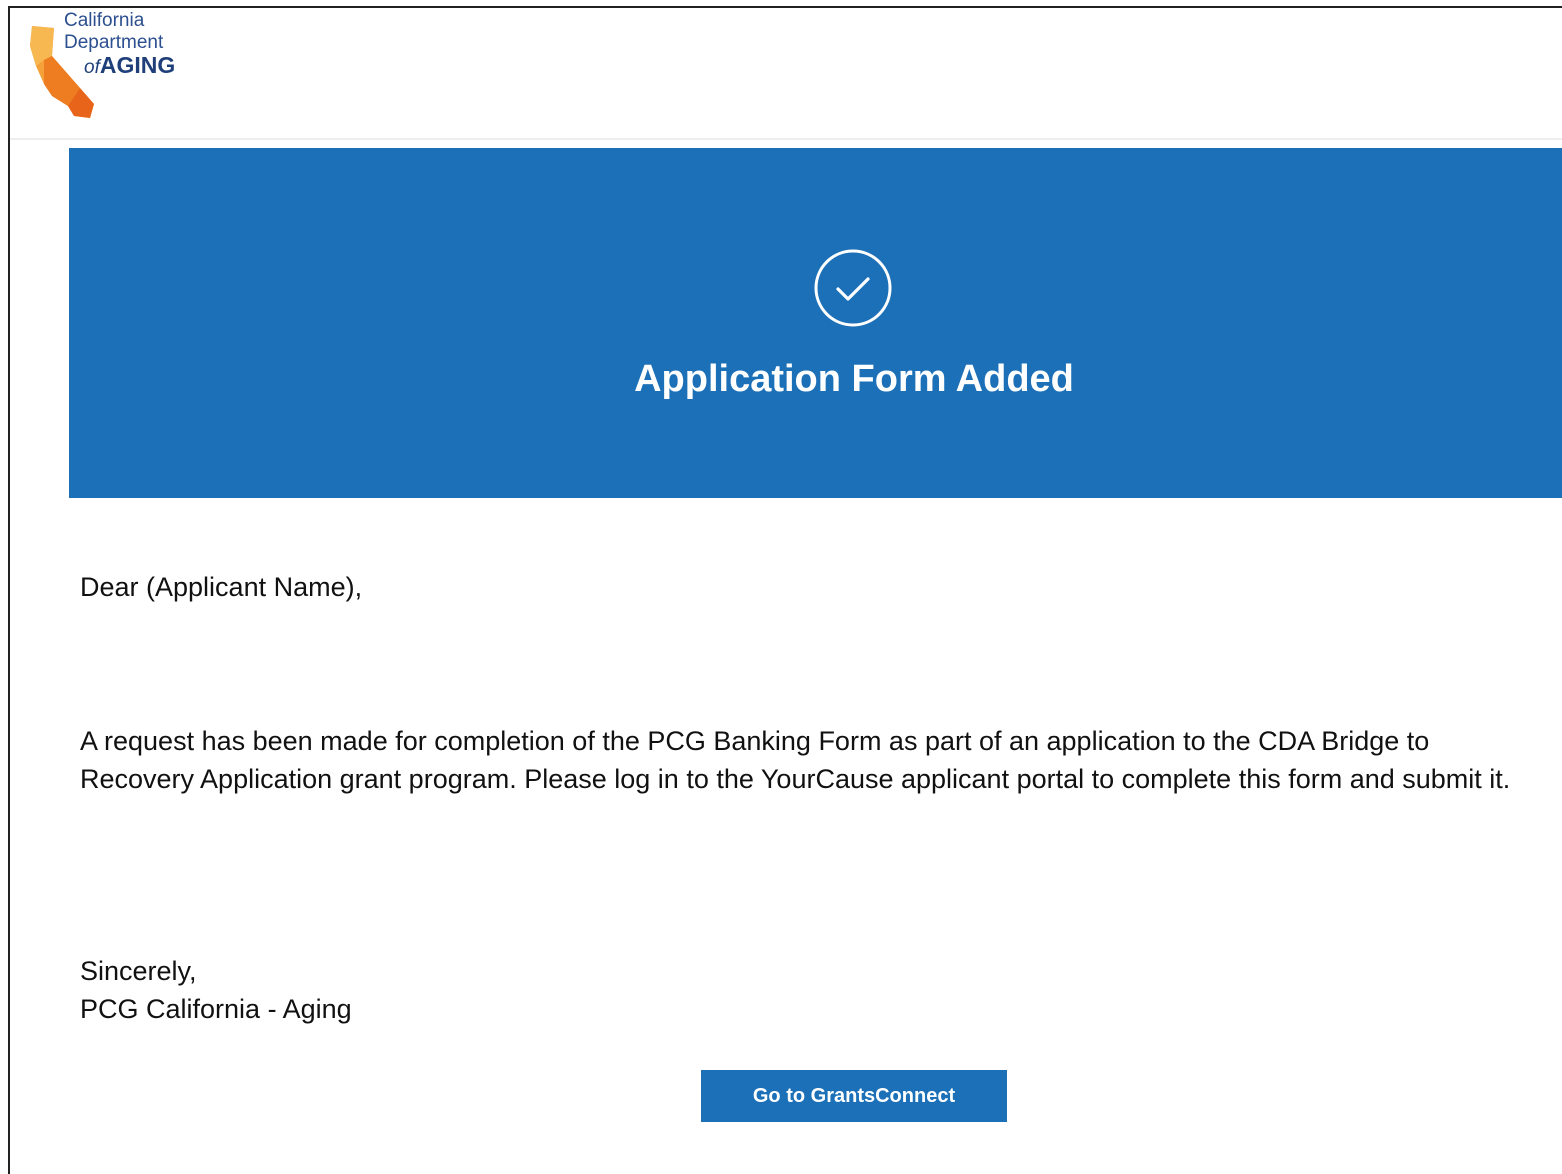 The image size is (1562, 1174). What do you see at coordinates (786, 139) in the screenshot?
I see `header-divider` at bounding box center [786, 139].